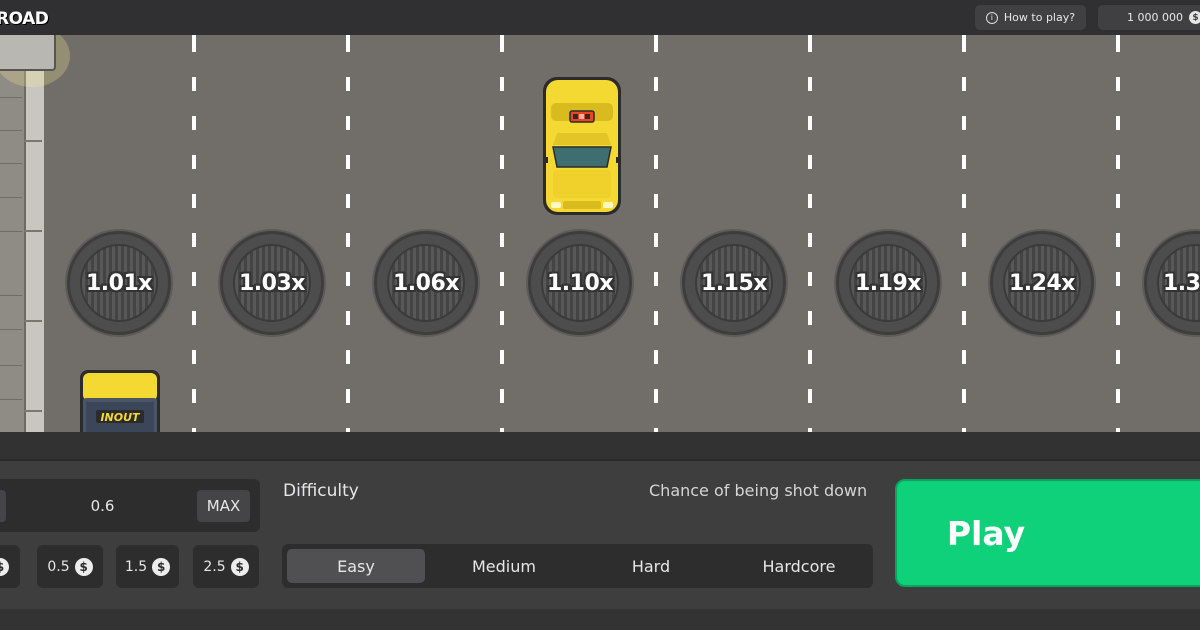 This screenshot has height=630, width=1200. I want to click on quick-bet-chip: $, so click(10, 566).